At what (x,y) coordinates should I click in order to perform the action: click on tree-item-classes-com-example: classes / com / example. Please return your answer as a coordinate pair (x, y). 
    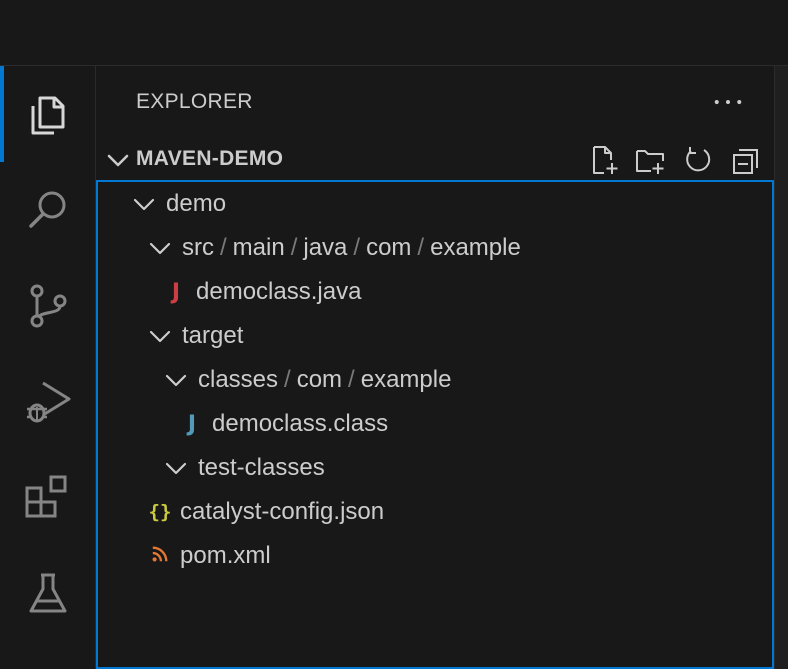
    Looking at the image, I should click on (435, 380).